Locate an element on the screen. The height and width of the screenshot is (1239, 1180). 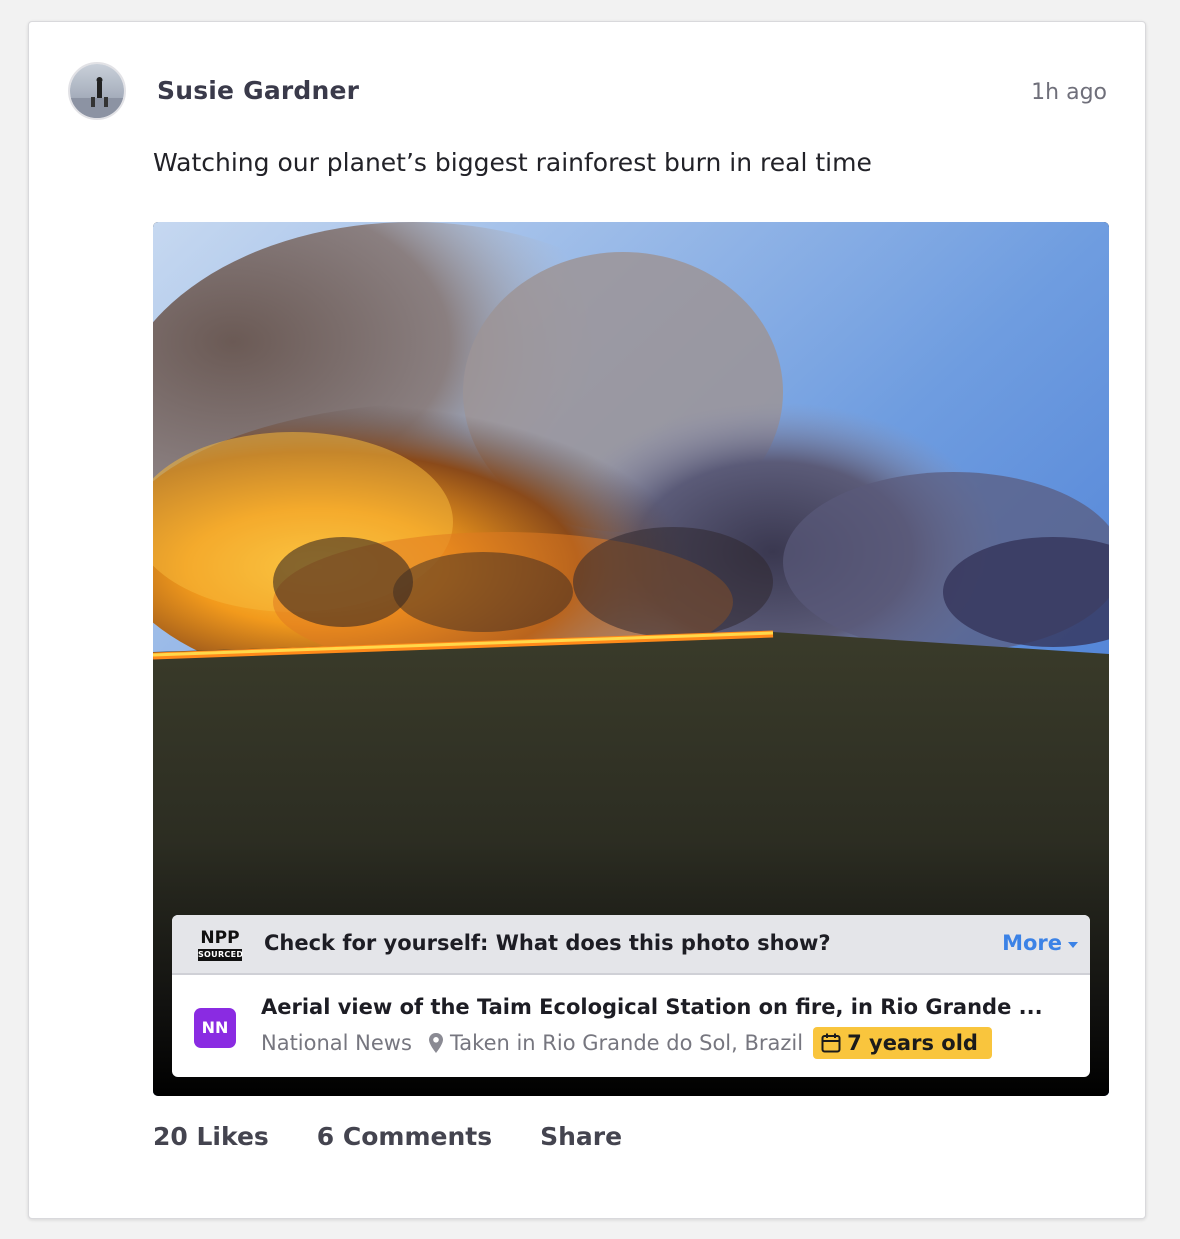
location-text: Taken in Rio Grande do Sol, Brazil is located at coordinates (626, 1043).